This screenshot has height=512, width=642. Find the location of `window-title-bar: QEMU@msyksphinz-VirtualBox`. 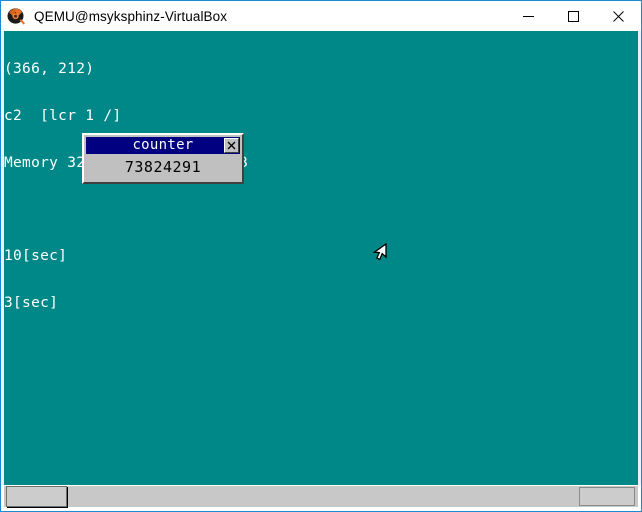

window-title-bar: QEMU@msyksphinz-VirtualBox is located at coordinates (321, 16).